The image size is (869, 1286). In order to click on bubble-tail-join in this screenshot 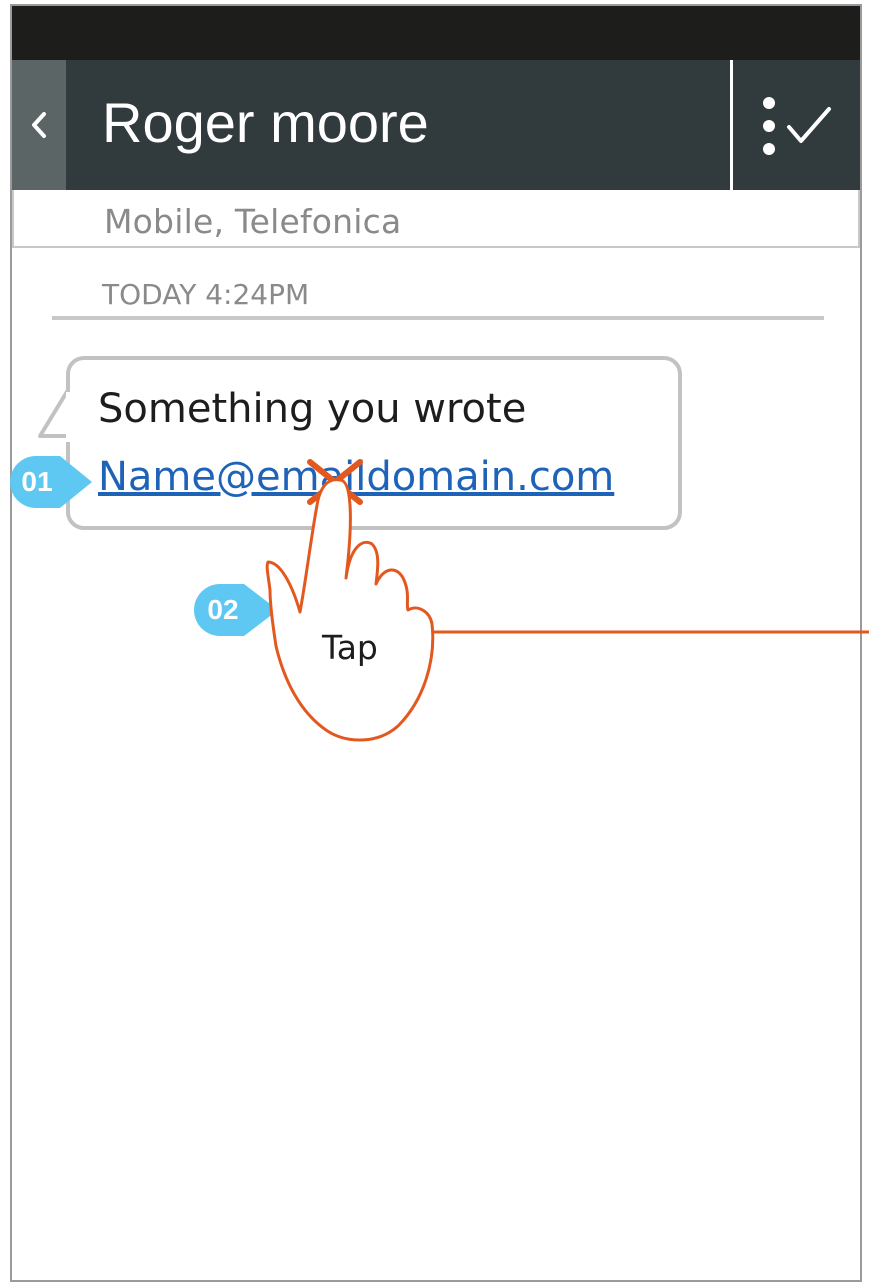, I will do `click(69, 417)`.